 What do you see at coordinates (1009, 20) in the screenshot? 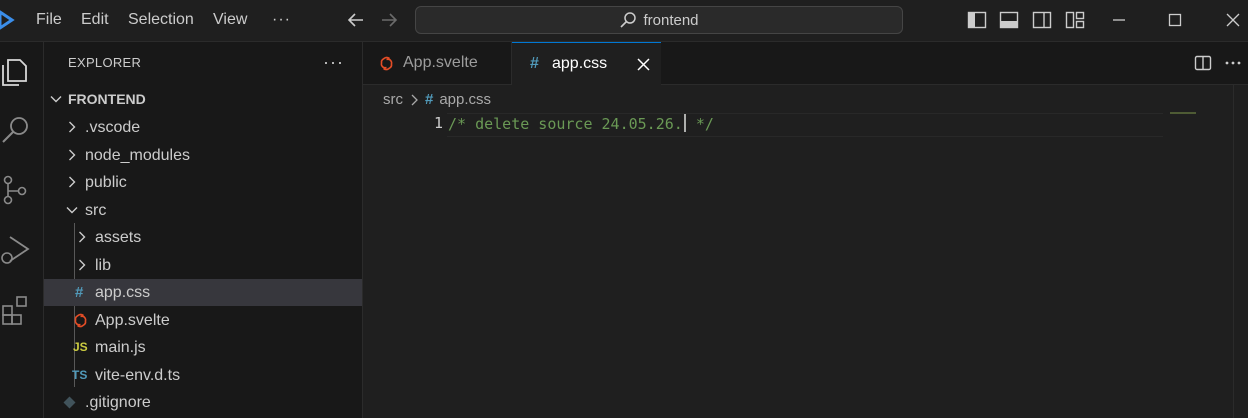
I see `toggle-panel-icon` at bounding box center [1009, 20].